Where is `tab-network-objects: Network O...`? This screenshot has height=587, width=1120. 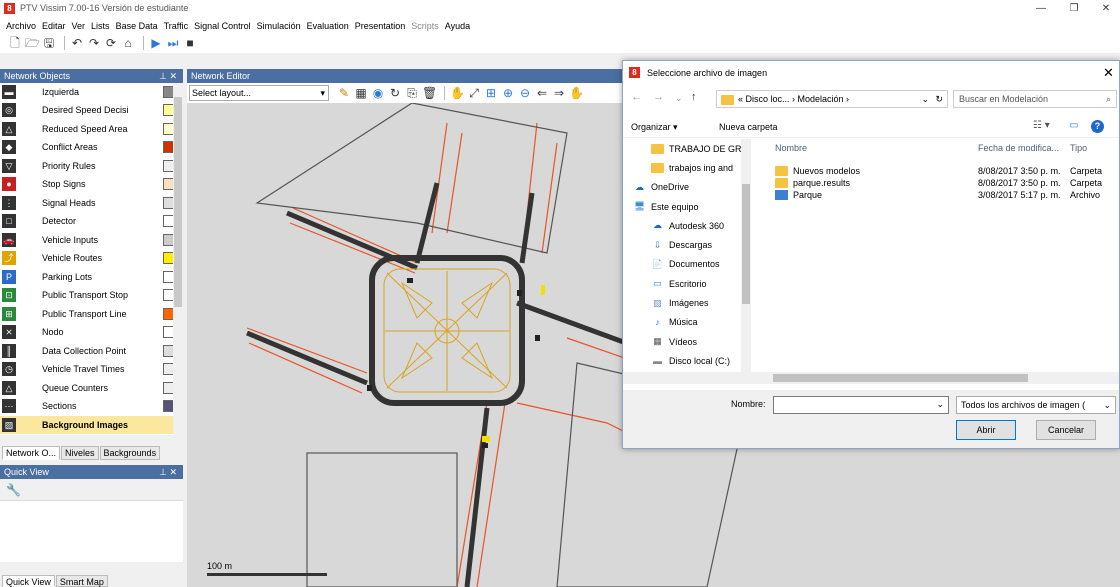 tab-network-objects: Network O... is located at coordinates (31, 453).